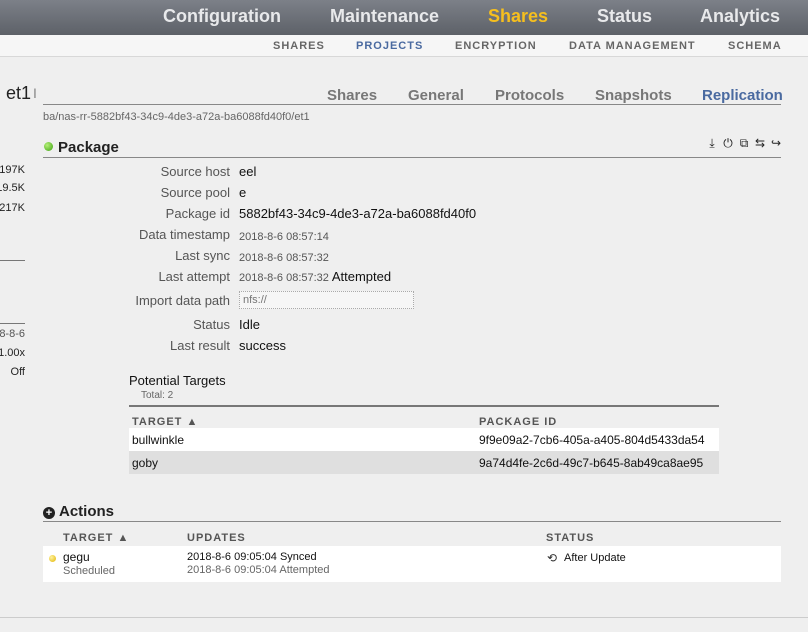 The width and height of the screenshot is (808, 632). I want to click on left-panel: 197K 19.5K 217K 8-8-6 1.00x Off, so click(13, 337).